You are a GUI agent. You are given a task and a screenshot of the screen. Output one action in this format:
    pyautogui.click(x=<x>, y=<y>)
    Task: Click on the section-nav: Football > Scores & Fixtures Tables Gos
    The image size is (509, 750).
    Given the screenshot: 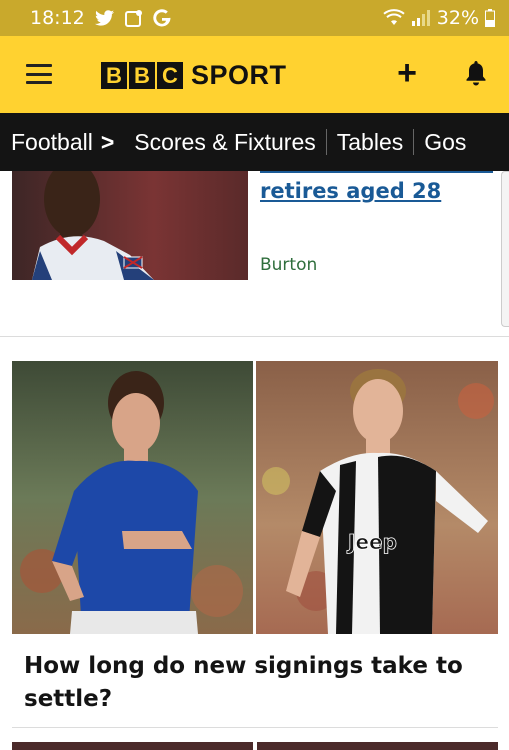 What is the action you would take?
    pyautogui.click(x=254, y=142)
    